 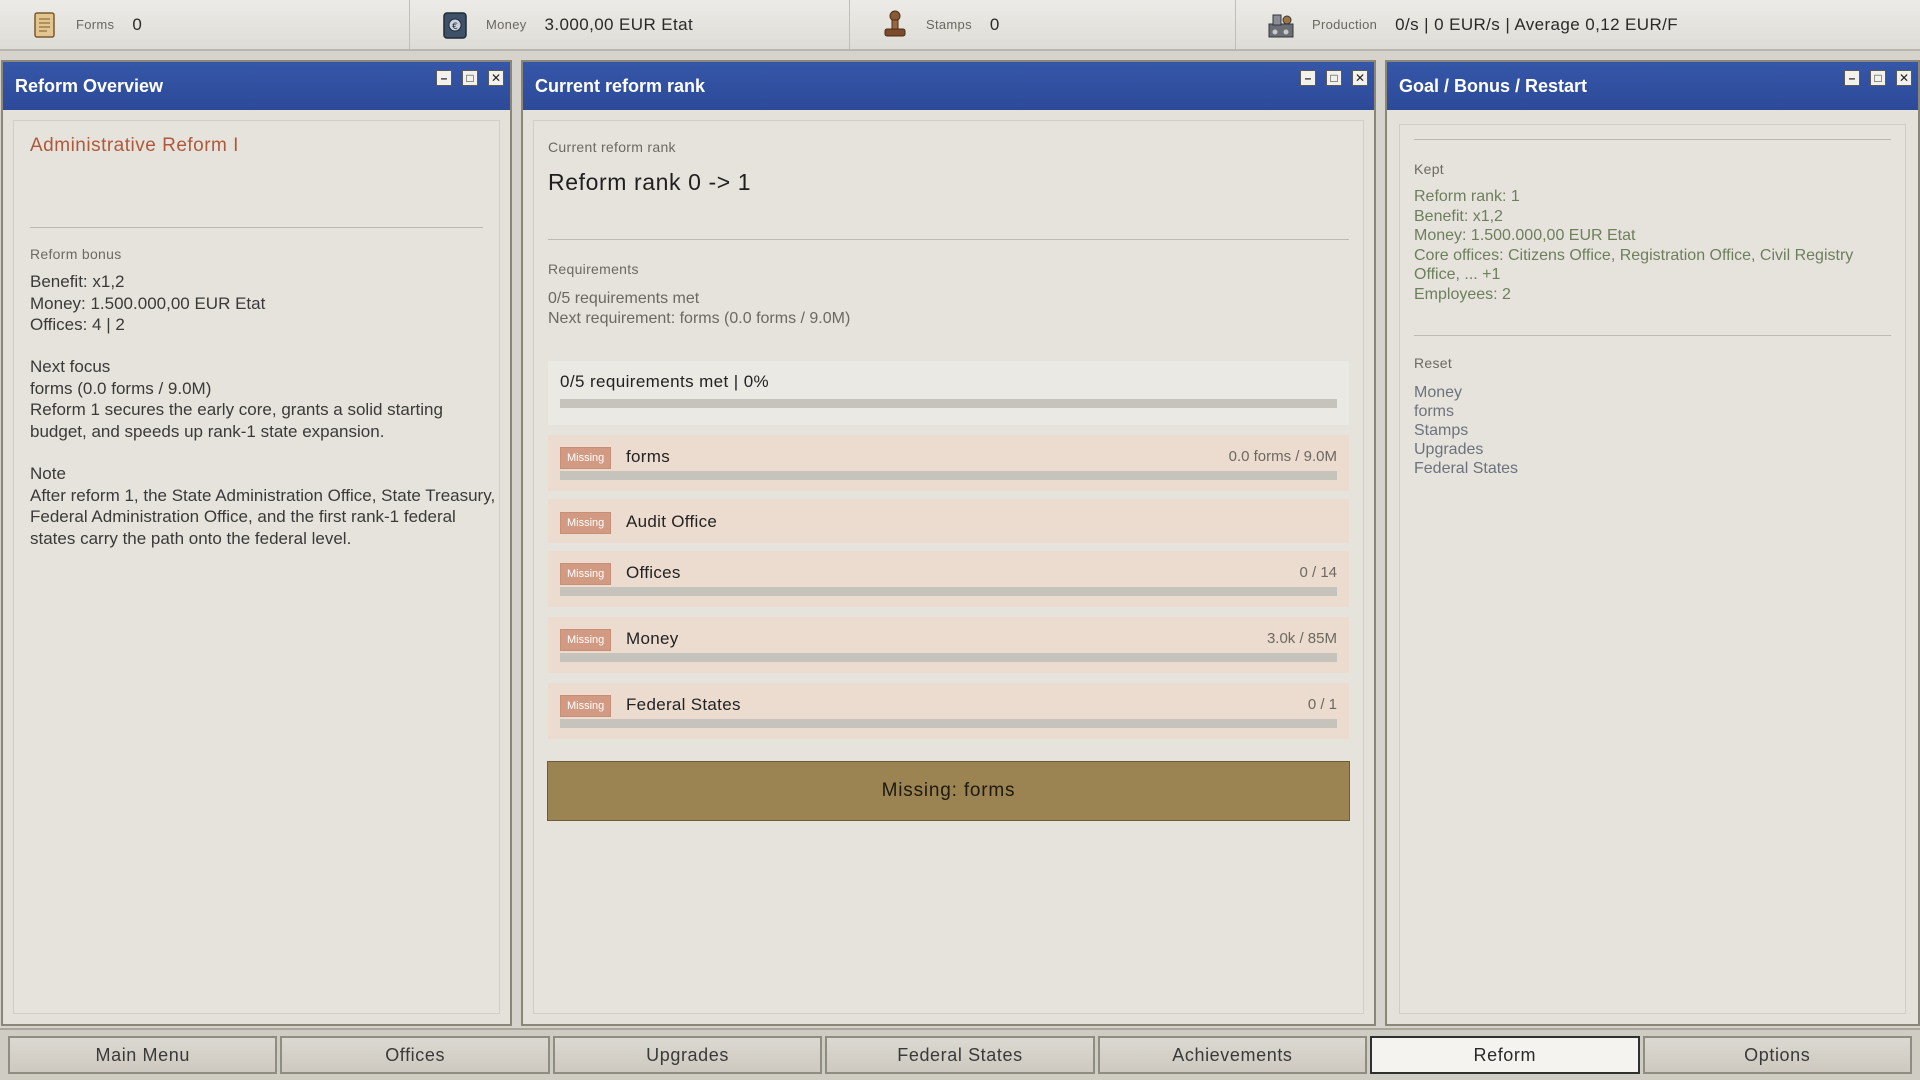 What do you see at coordinates (1467, 196) in the screenshot?
I see `kept-line: Reform rank: 1` at bounding box center [1467, 196].